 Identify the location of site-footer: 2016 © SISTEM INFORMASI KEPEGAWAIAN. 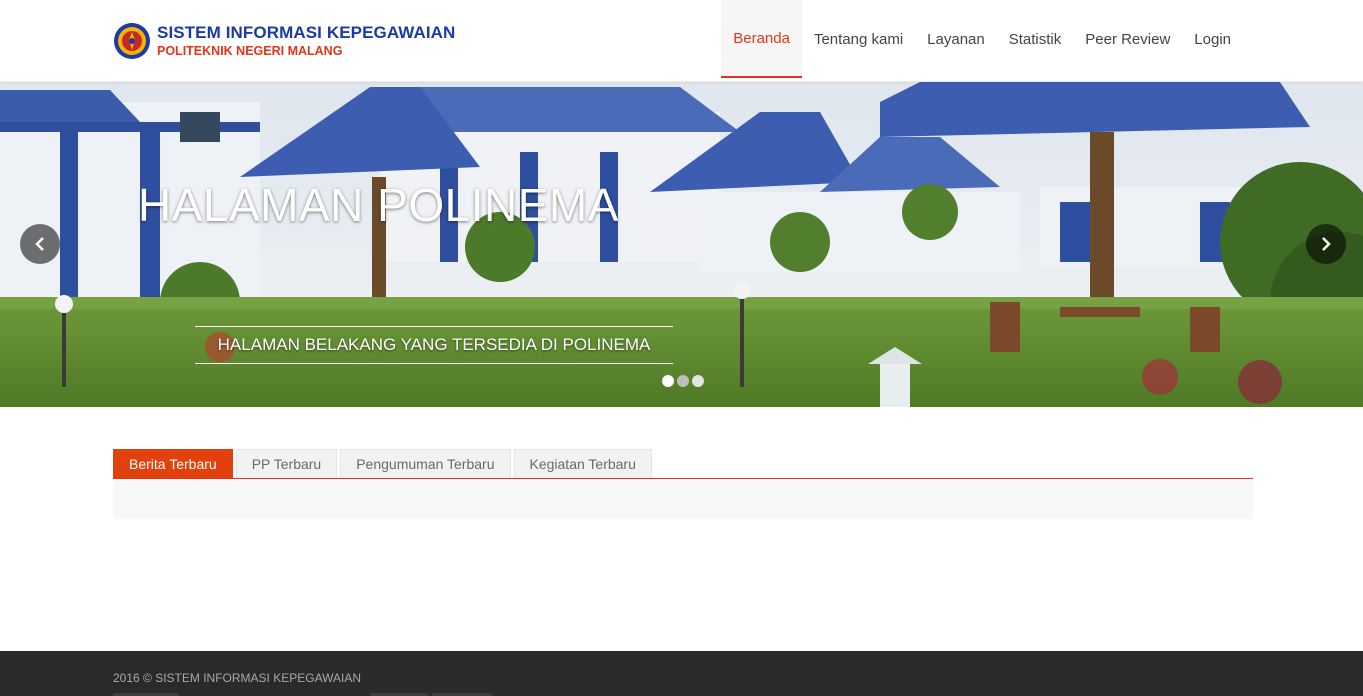
(681, 673).